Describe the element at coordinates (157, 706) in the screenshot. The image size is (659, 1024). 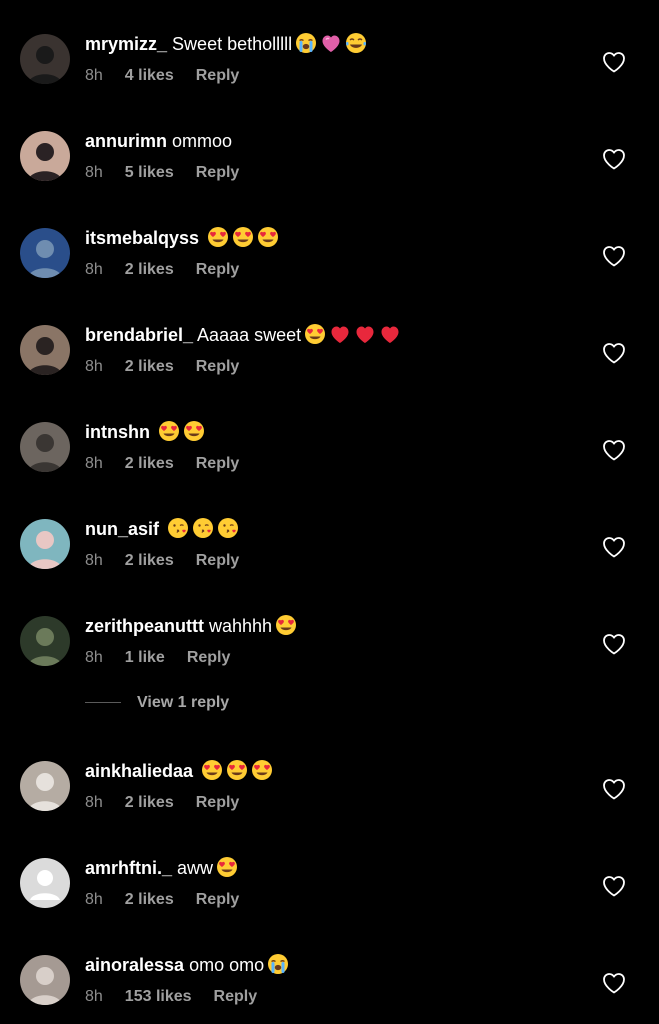
I see `view-replies-button: View 1 reply` at that location.